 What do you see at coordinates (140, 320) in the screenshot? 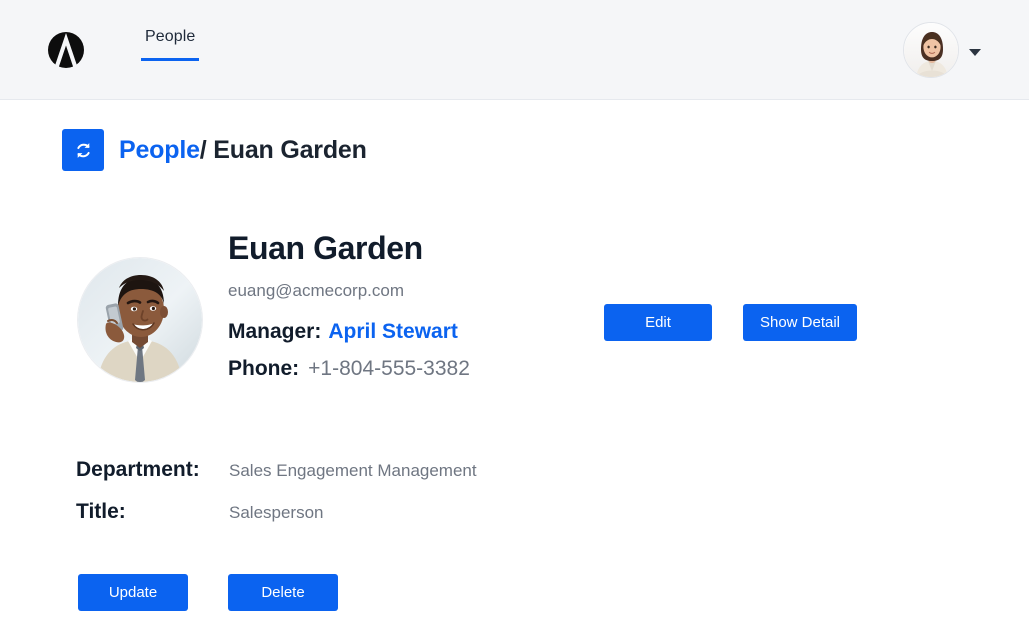
I see `person-photo` at bounding box center [140, 320].